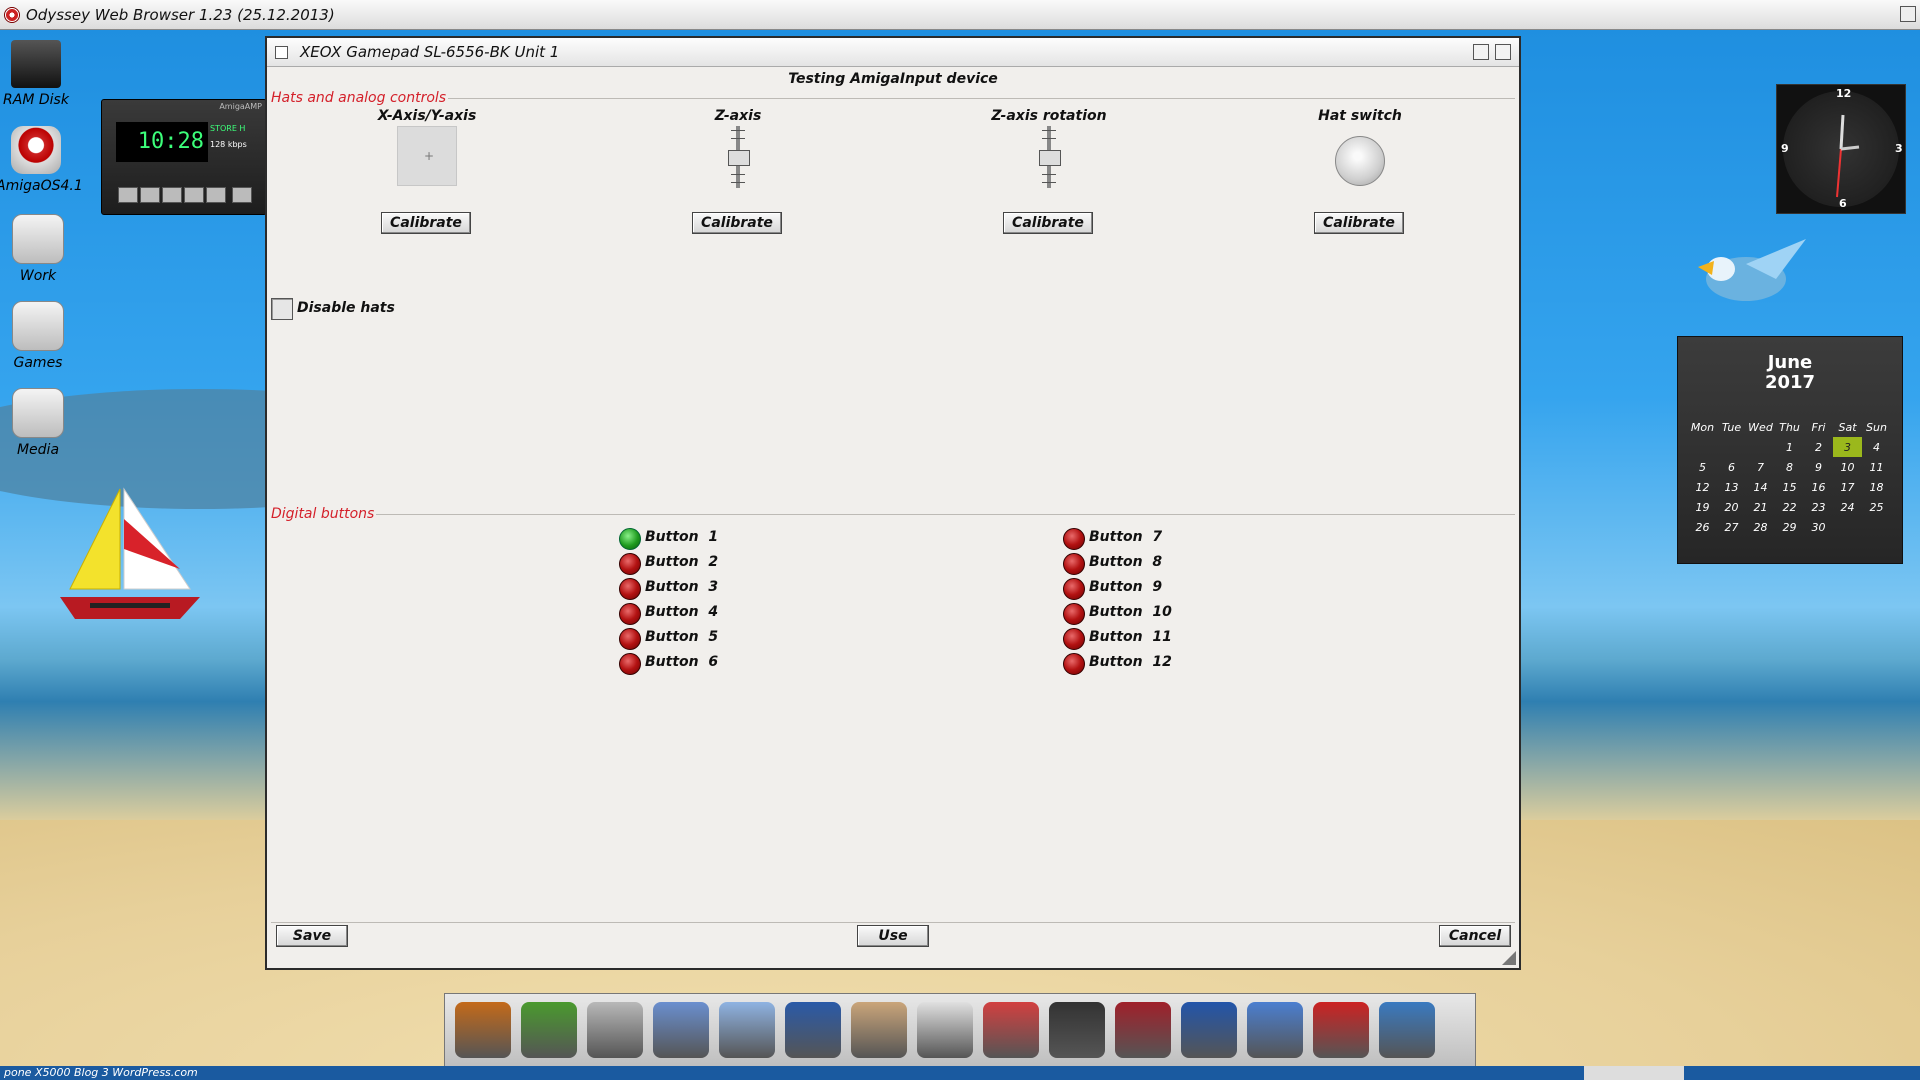  What do you see at coordinates (1789, 467) in the screenshot?
I see `calendar-day: 8` at bounding box center [1789, 467].